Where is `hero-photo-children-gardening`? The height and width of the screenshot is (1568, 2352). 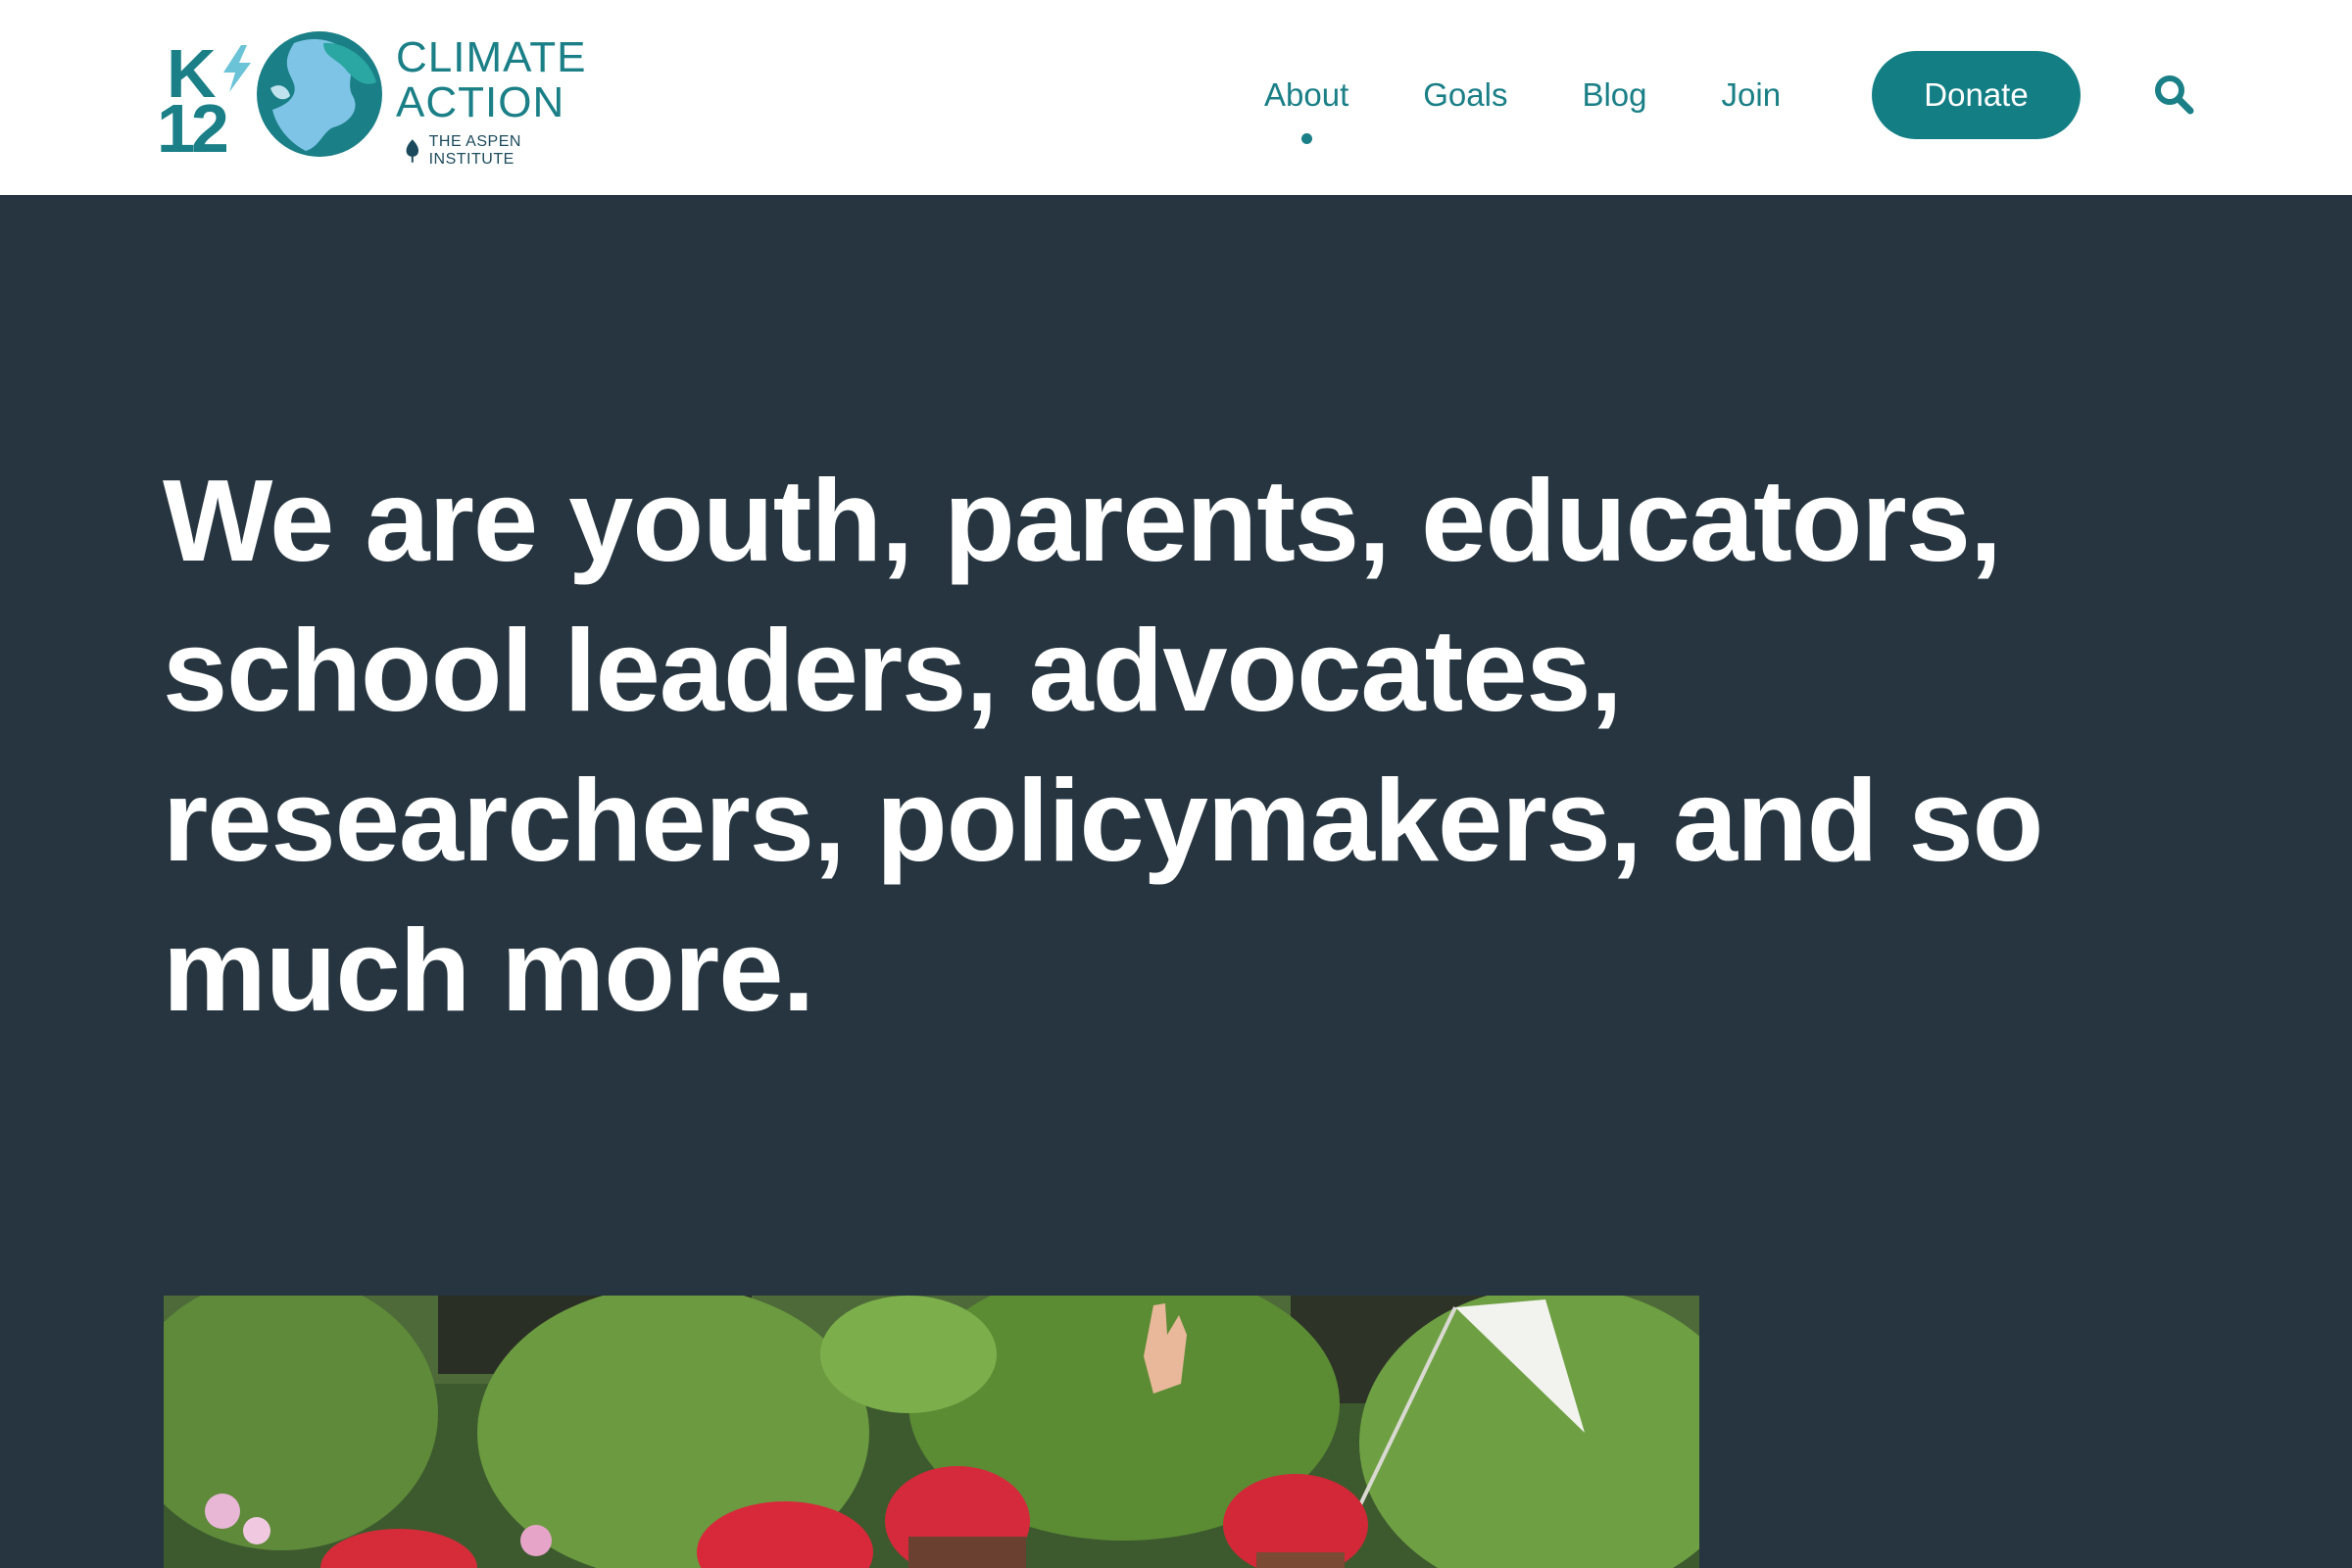
hero-photo-children-gardening is located at coordinates (931, 1432).